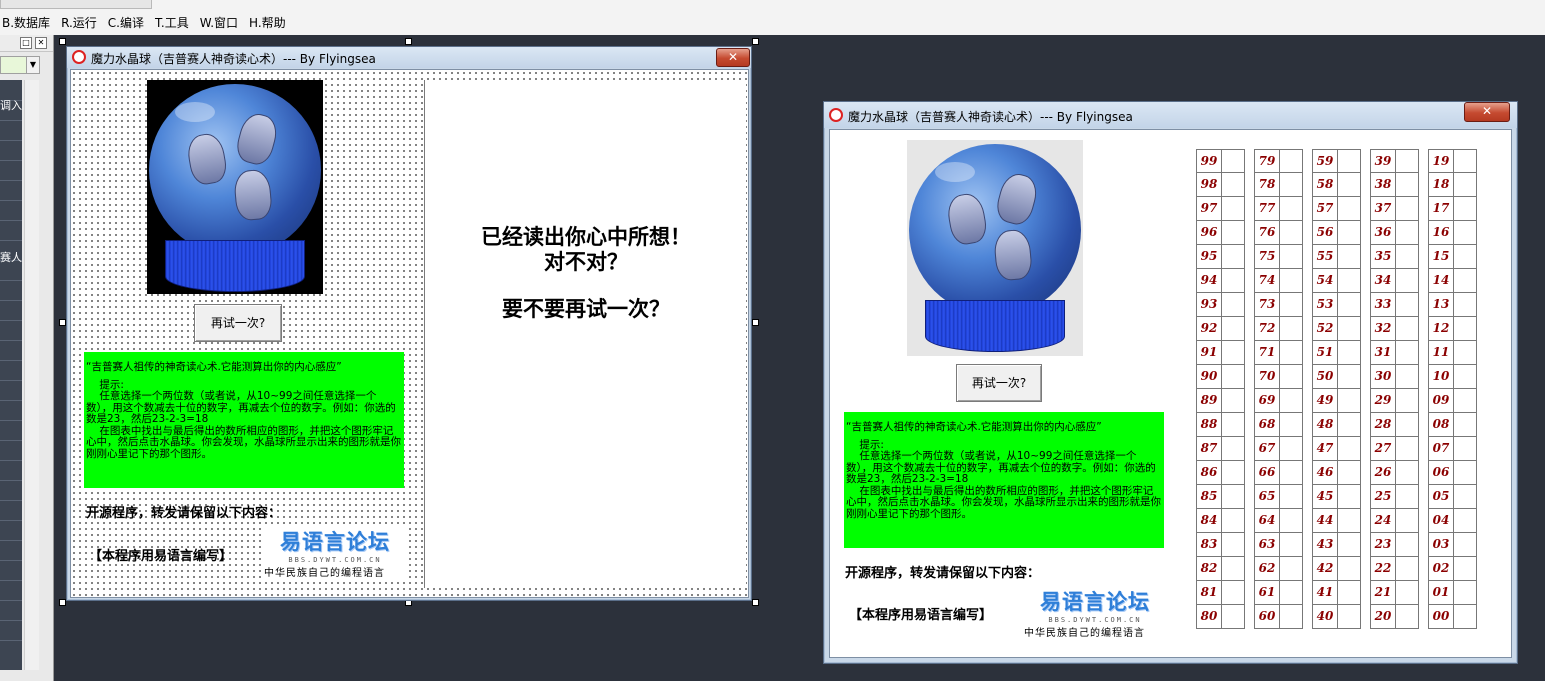 The height and width of the screenshot is (681, 1545). What do you see at coordinates (1394, 185) in the screenshot?
I see `number-cell: 38` at bounding box center [1394, 185].